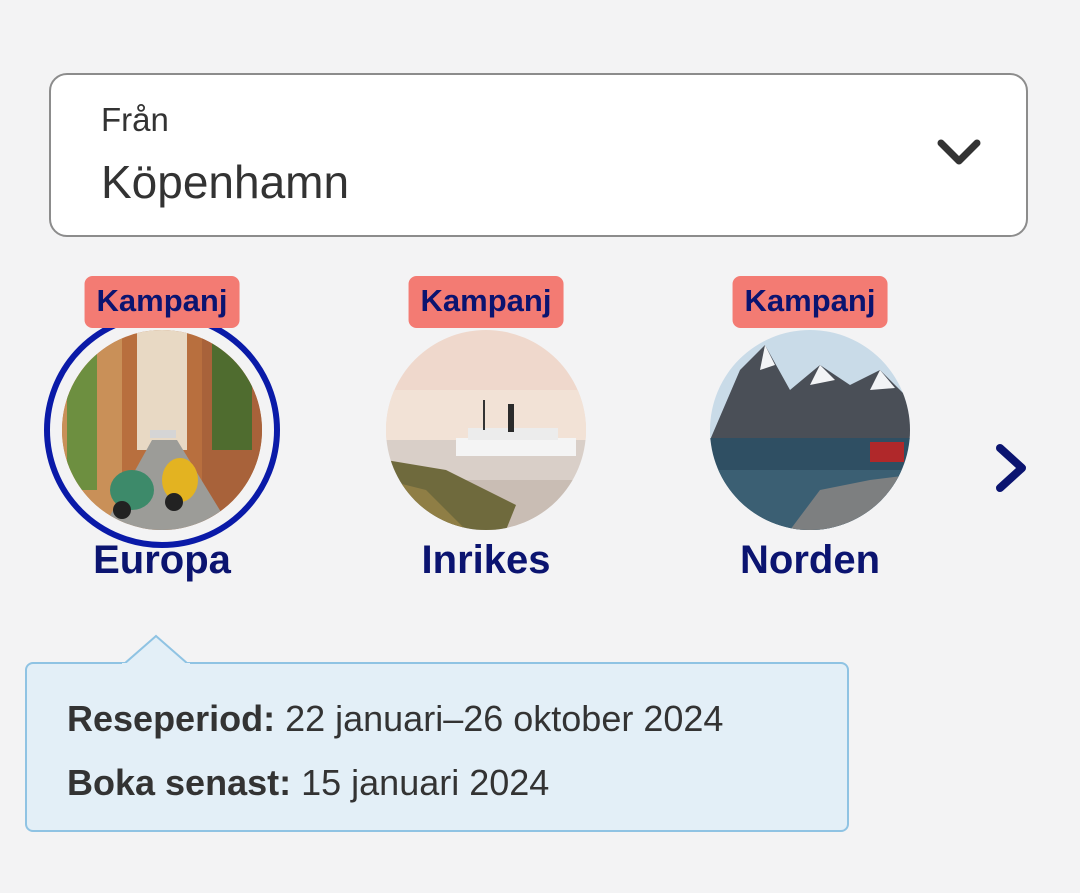 The image size is (1080, 893). I want to click on destination-name: Inrikes, so click(486, 560).